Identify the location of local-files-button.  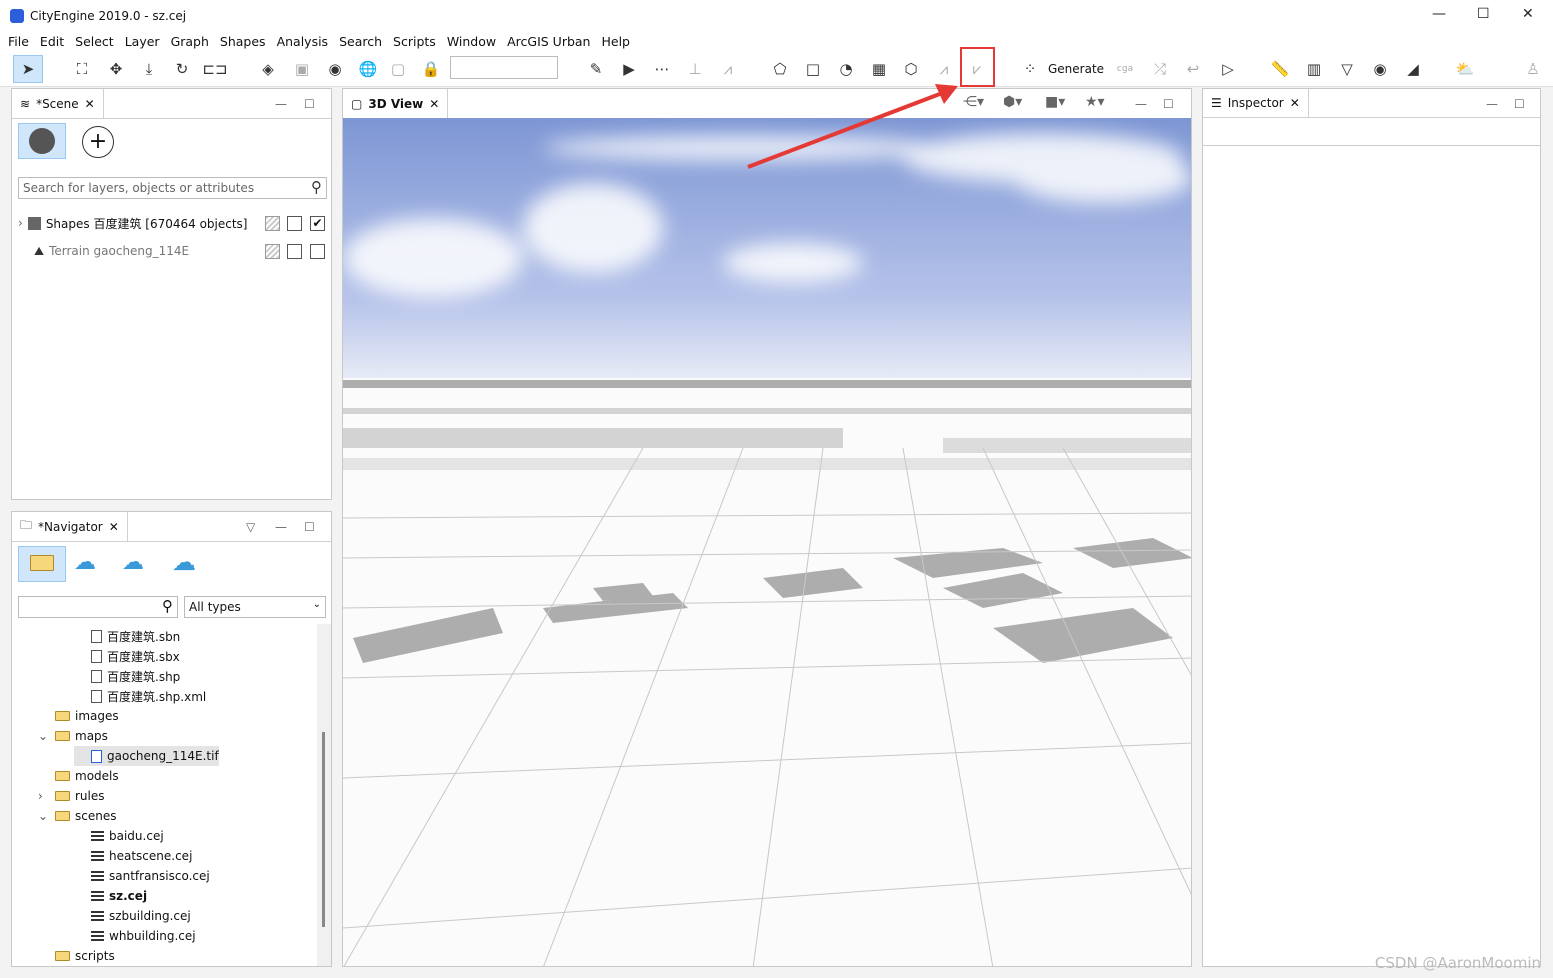
(42, 564).